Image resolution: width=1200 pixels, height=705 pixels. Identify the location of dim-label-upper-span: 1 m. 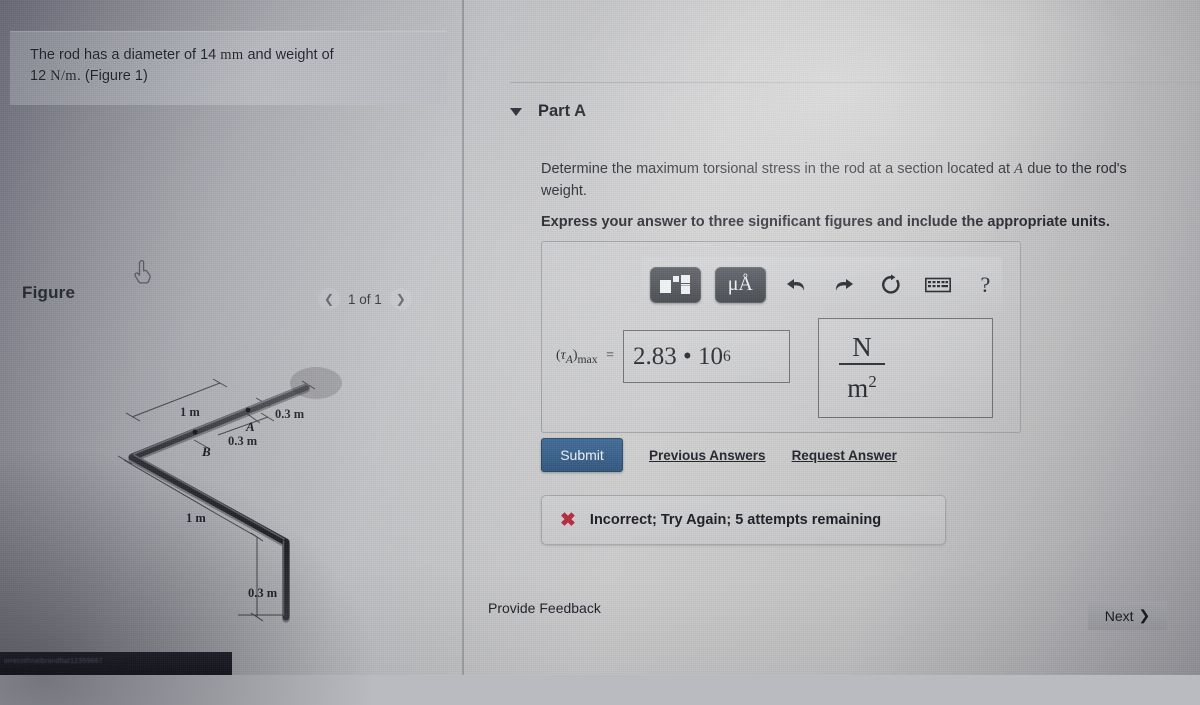
(190, 412).